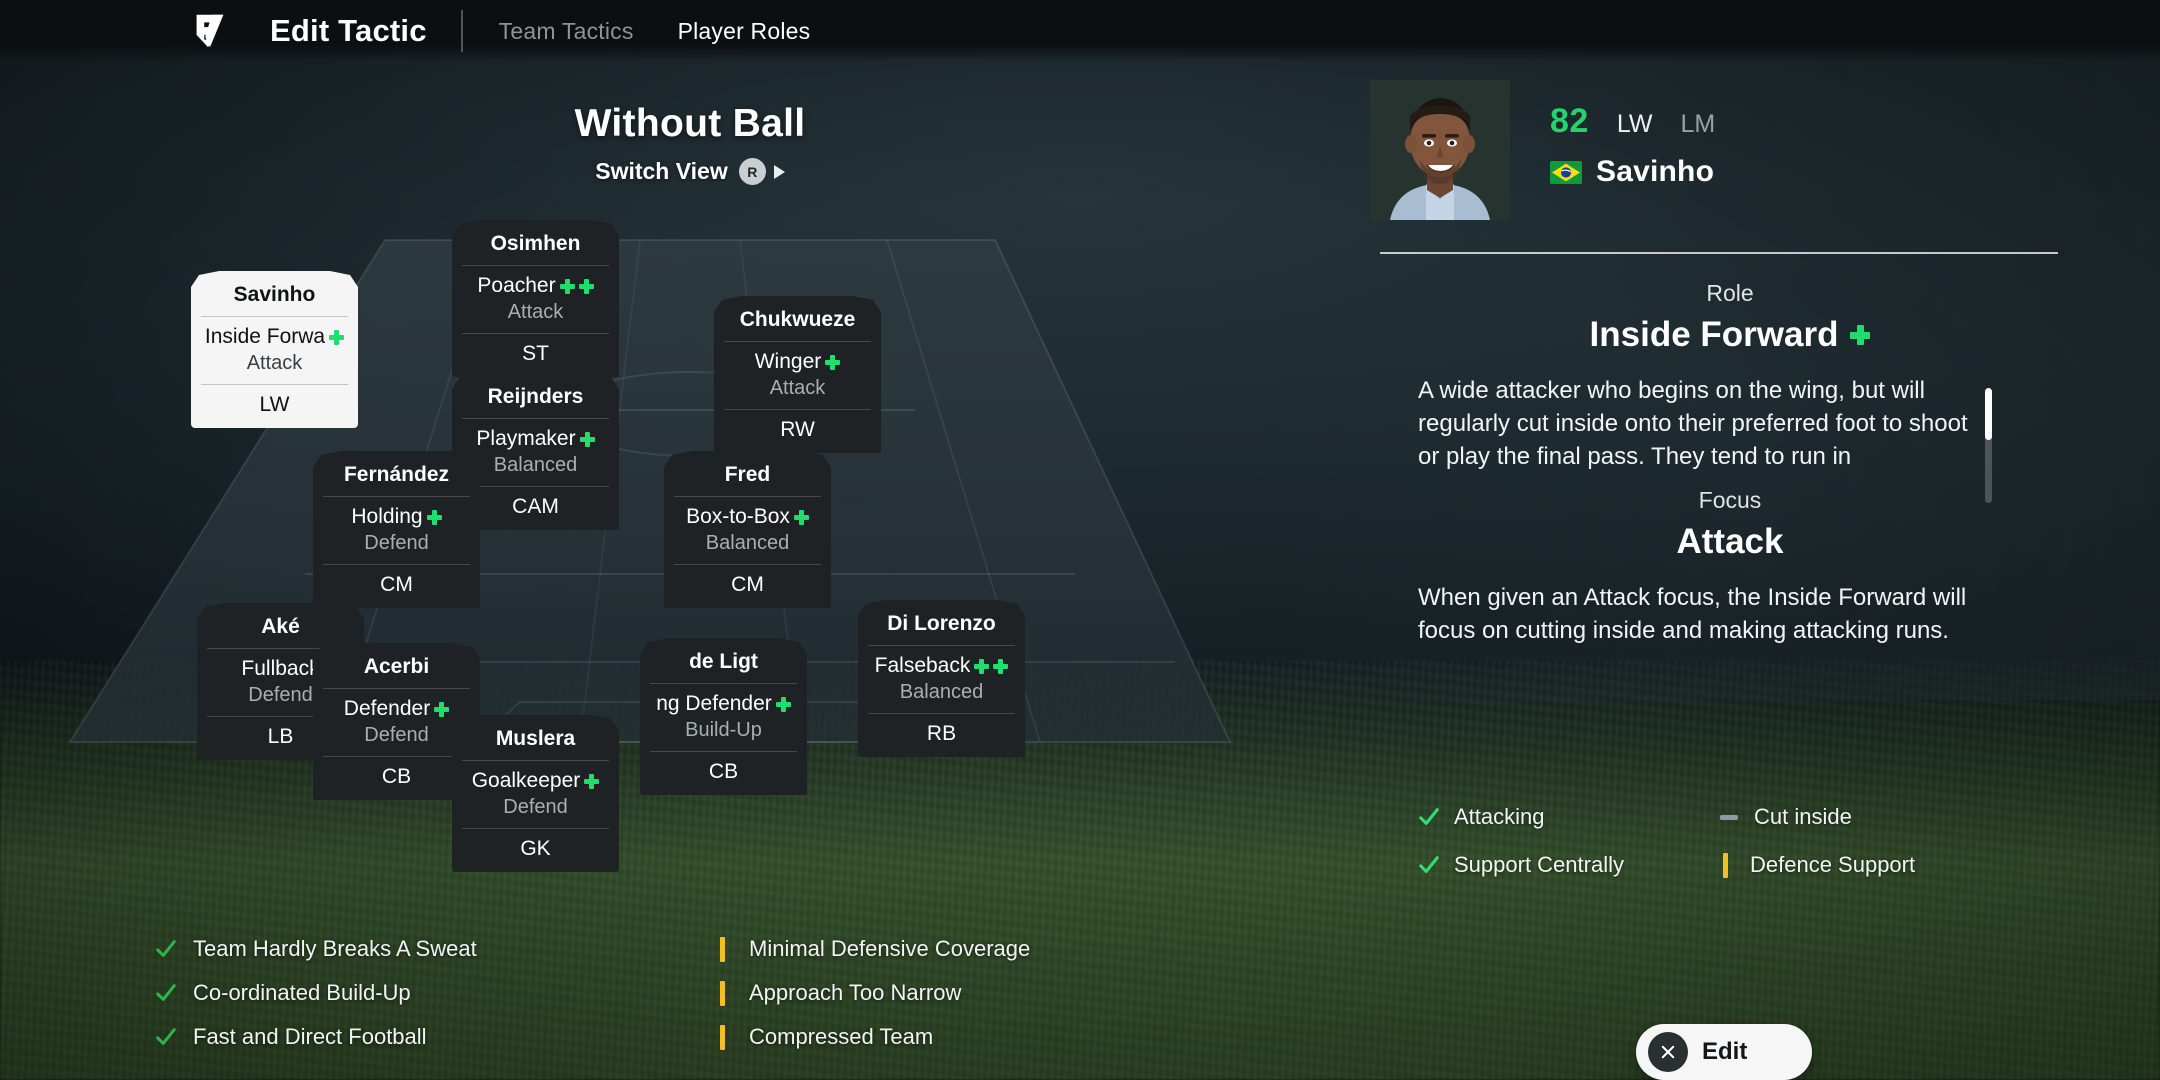  What do you see at coordinates (535, 298) in the screenshot?
I see `player-card-osimhen: Osimhen Poacher Attack ST` at bounding box center [535, 298].